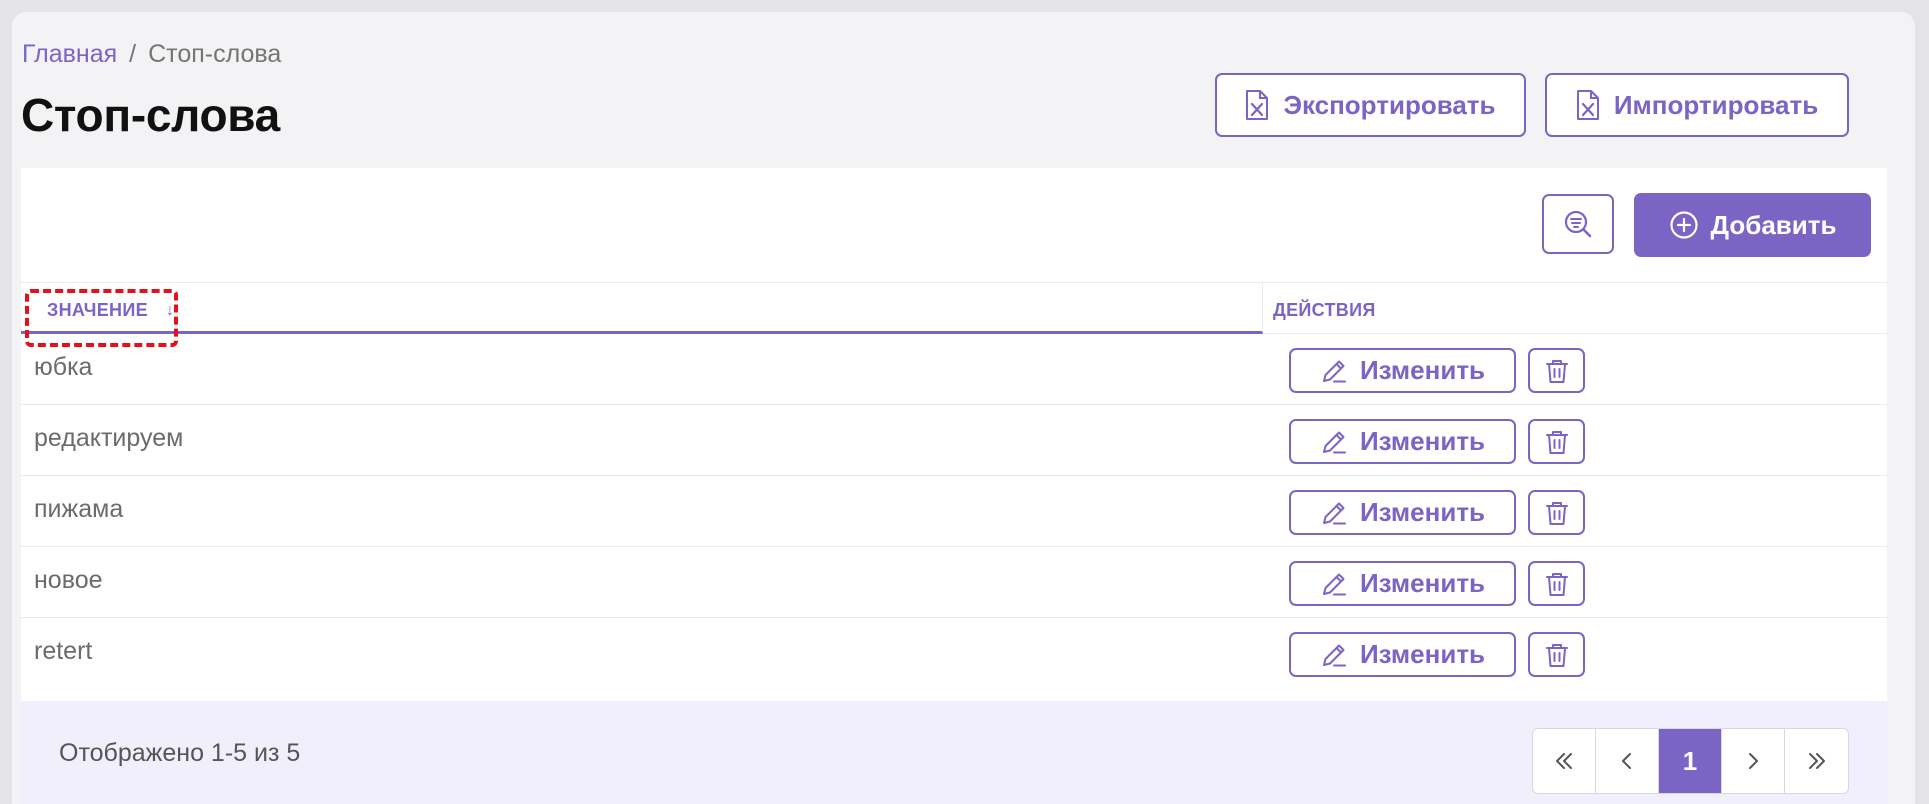 The width and height of the screenshot is (1929, 804). Describe the element at coordinates (97, 310) in the screenshot. I see `column-header-value-label: ЗНАЧЕНИЕ` at that location.